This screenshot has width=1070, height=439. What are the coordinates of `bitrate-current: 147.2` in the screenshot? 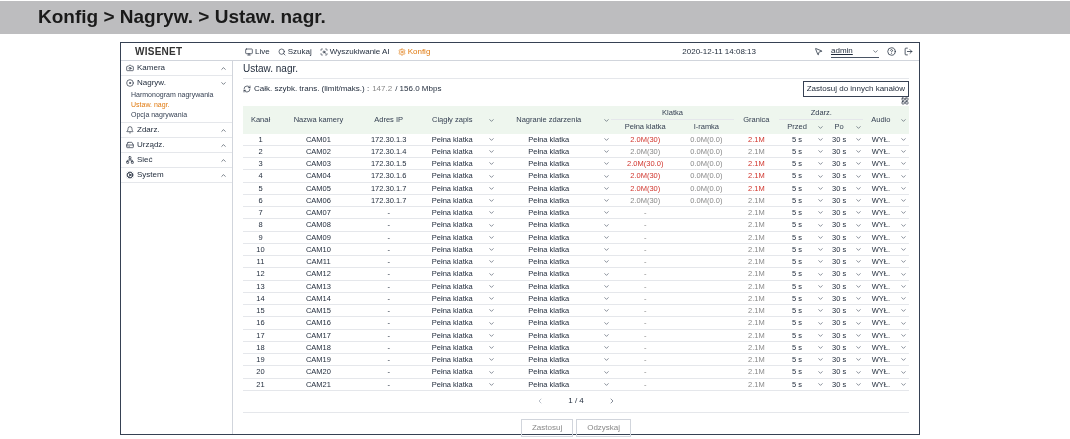 It's located at (382, 89).